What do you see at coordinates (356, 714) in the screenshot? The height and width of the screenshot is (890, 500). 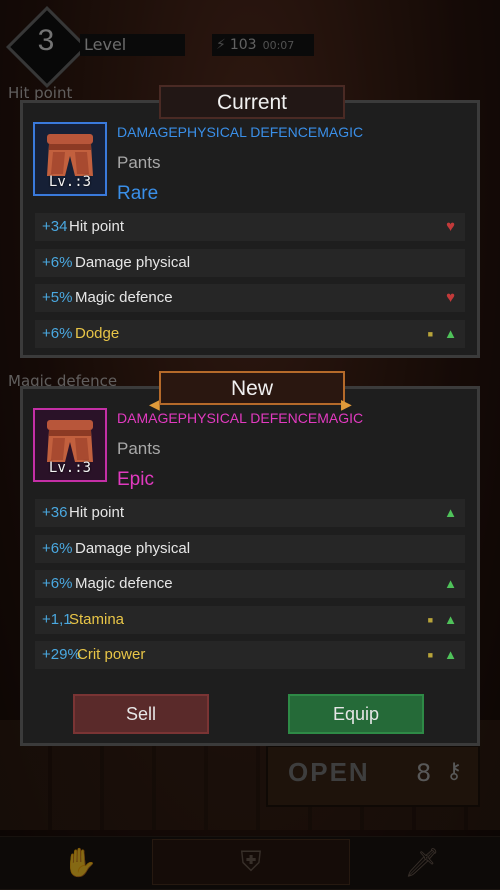 I see `equip-button: Equip` at bounding box center [356, 714].